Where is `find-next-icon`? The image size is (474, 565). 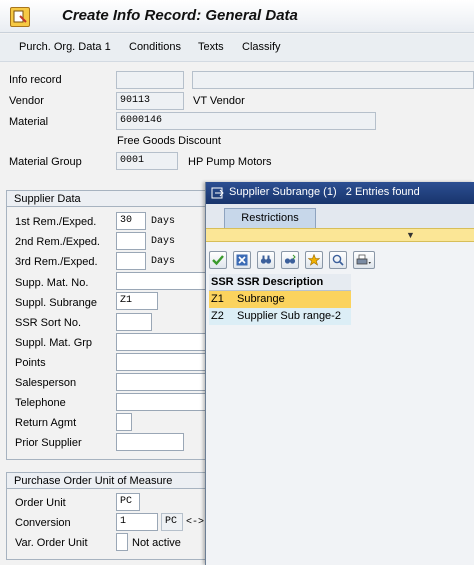 find-next-icon is located at coordinates (290, 260).